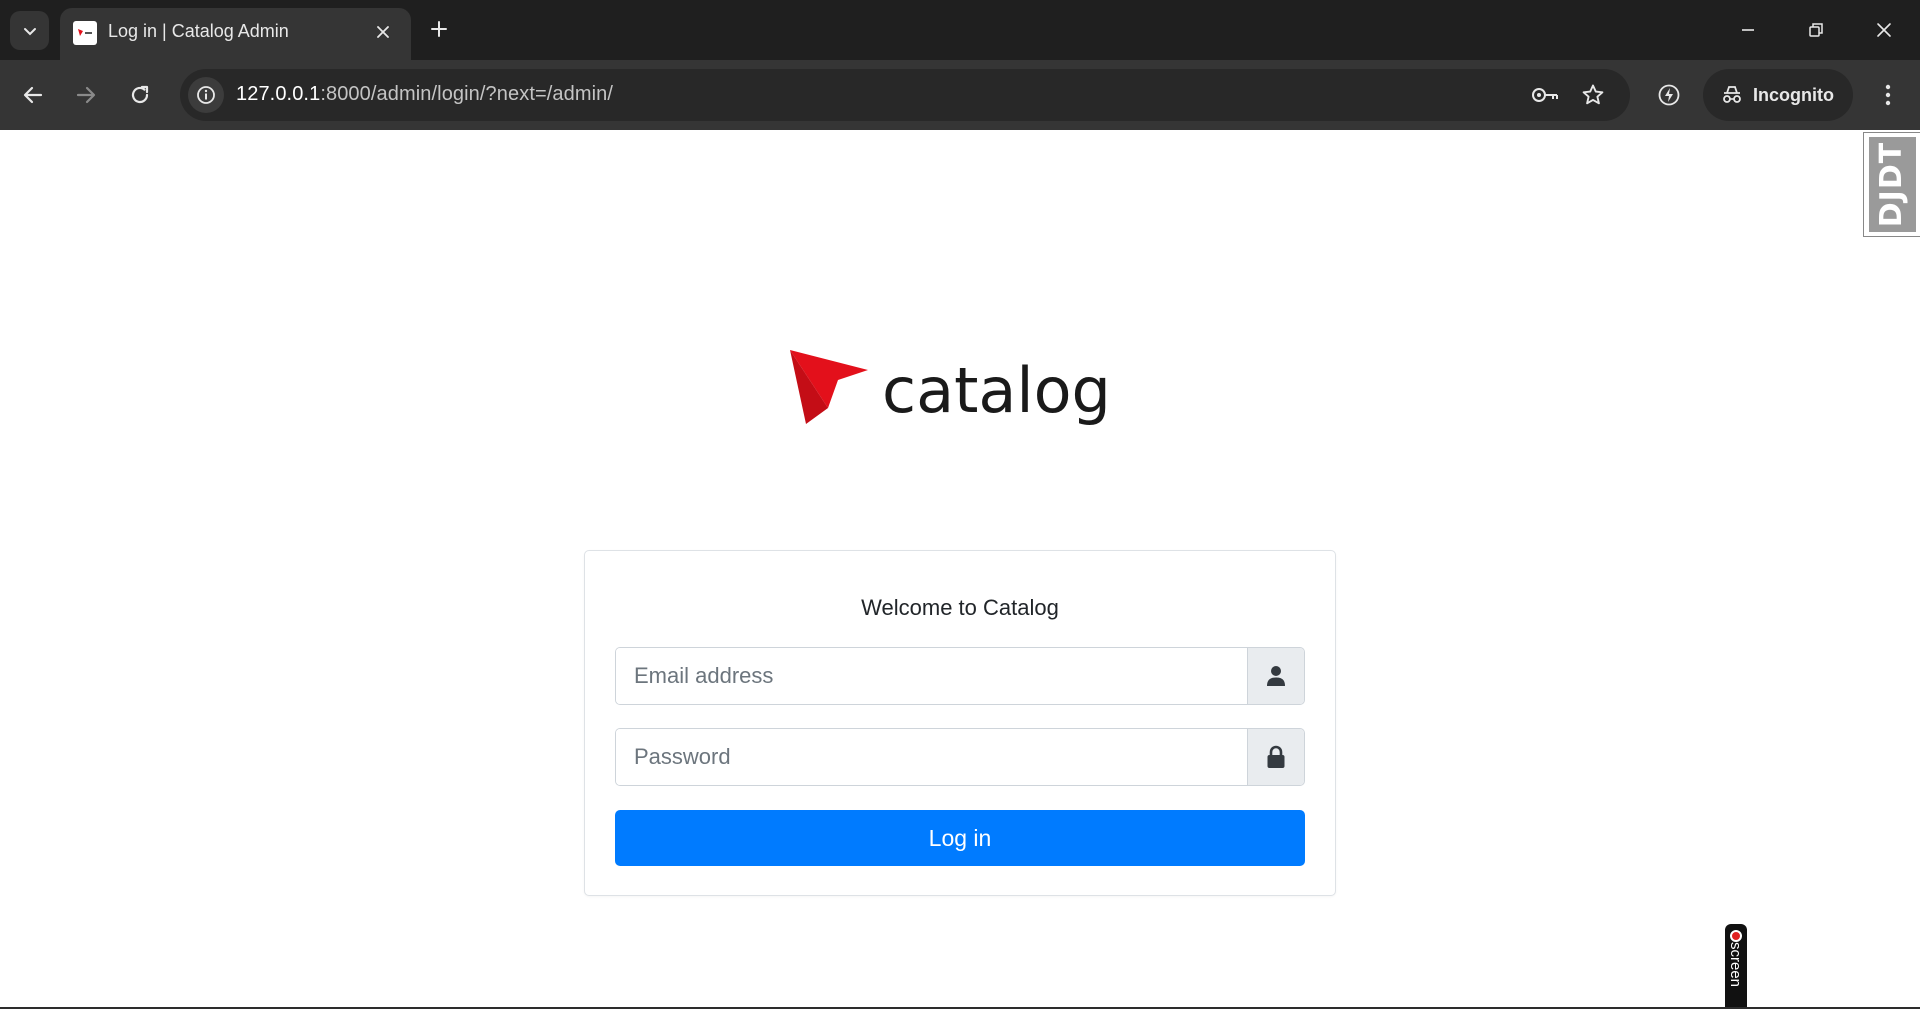  What do you see at coordinates (960, 723) in the screenshot?
I see `login-card: Welcome to Catalog Log in` at bounding box center [960, 723].